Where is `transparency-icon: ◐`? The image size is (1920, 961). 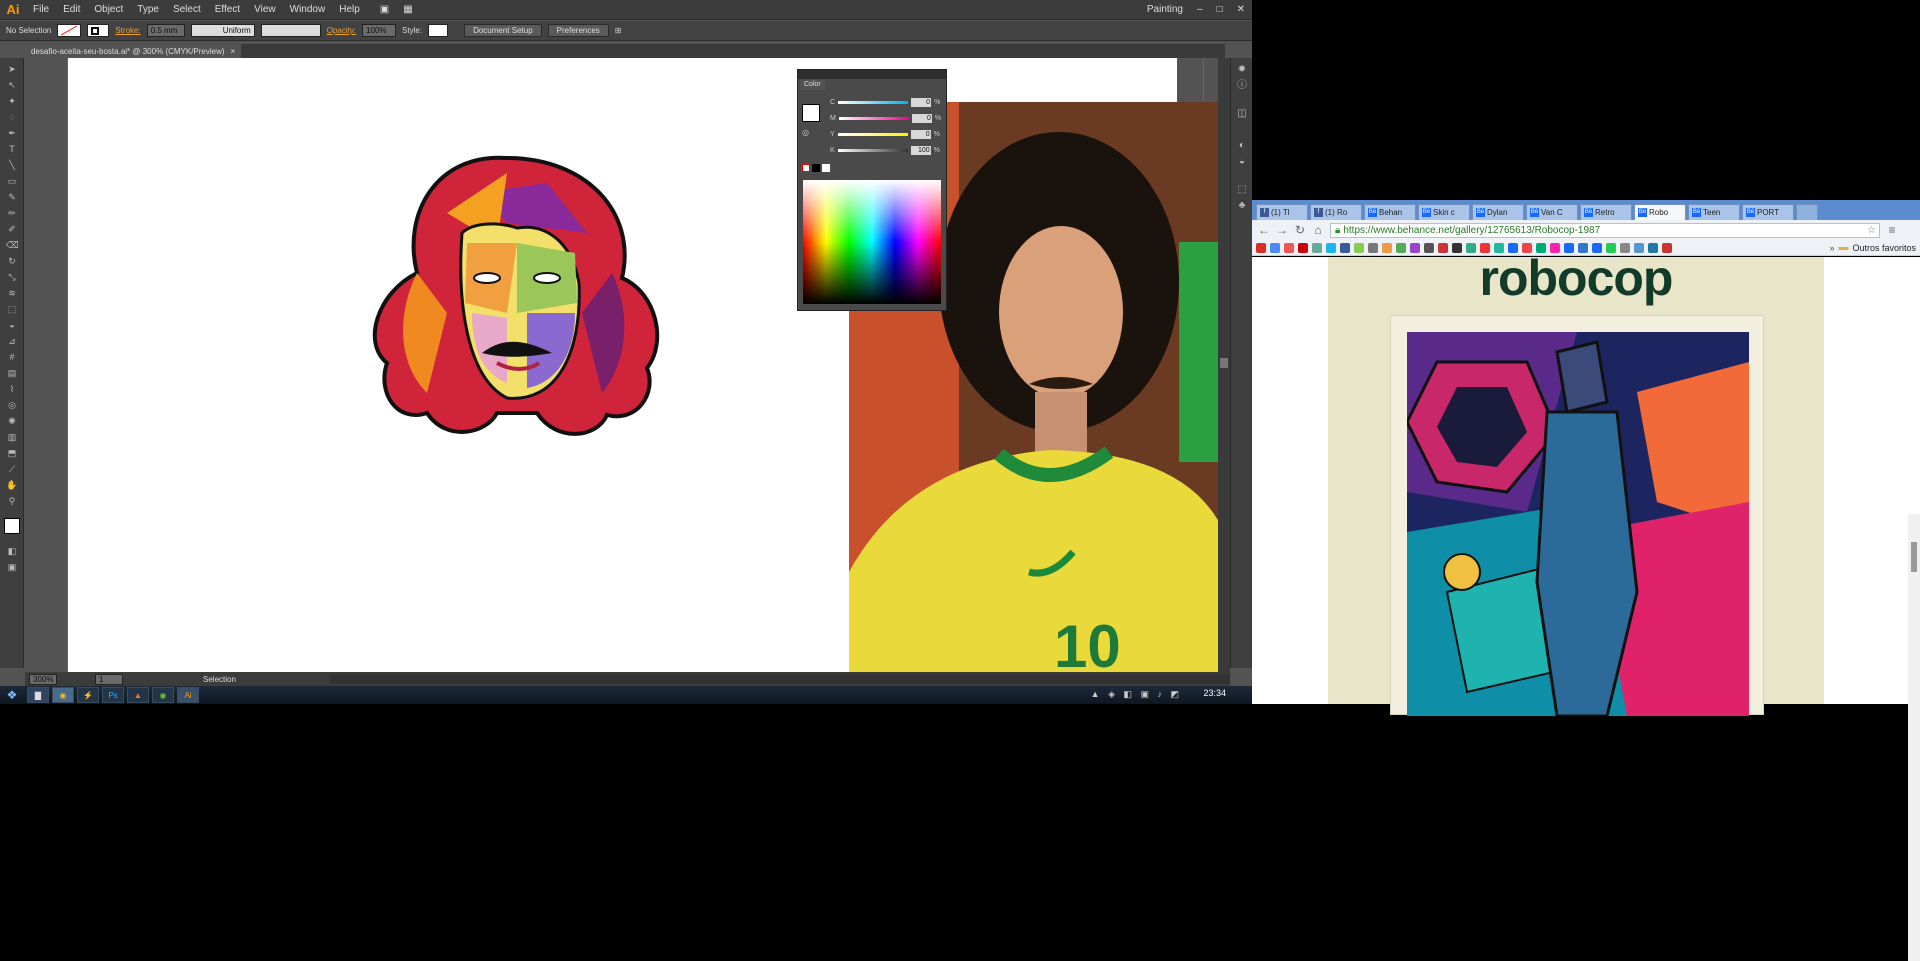
transparency-icon: ◐ is located at coordinates (1242, 146).